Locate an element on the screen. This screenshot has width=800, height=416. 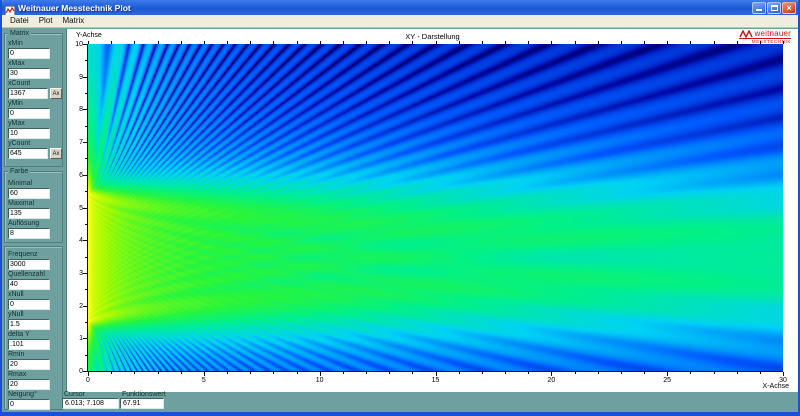
y-tick-label: 9 is located at coordinates (81, 77).